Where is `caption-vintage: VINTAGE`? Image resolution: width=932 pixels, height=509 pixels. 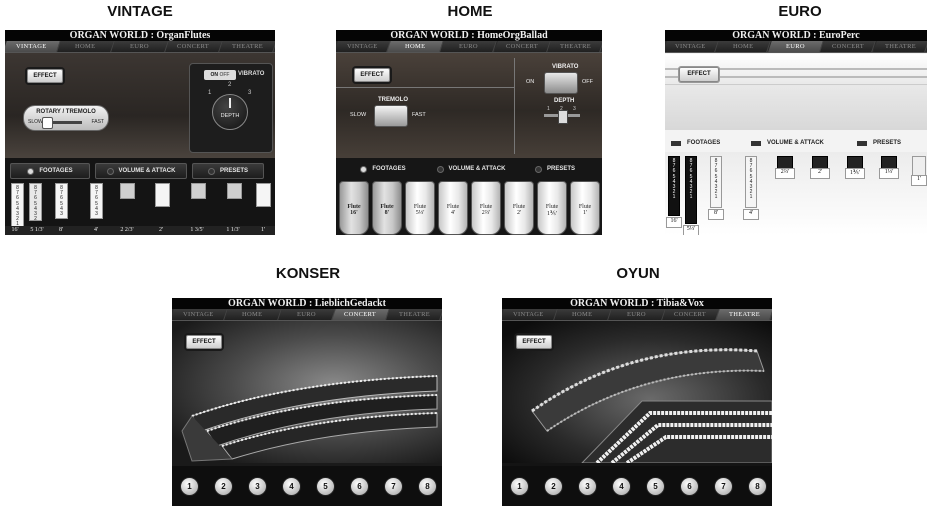 caption-vintage: VINTAGE is located at coordinates (140, 11).